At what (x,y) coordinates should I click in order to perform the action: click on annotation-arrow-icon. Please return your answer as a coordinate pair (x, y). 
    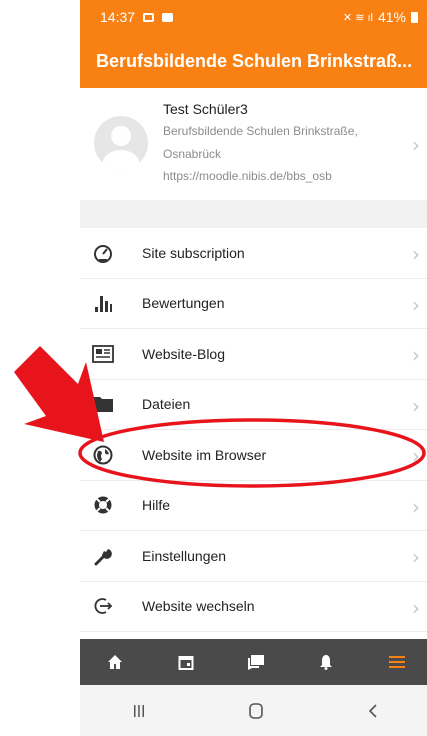
    Looking at the image, I should click on (59, 394).